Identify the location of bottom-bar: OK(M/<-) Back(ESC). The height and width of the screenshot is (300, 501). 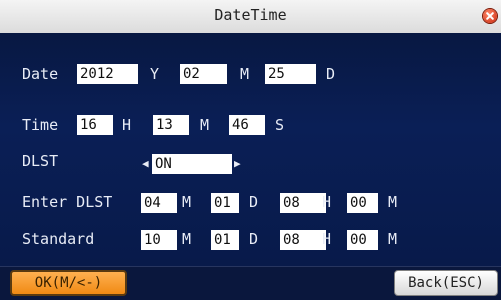
(250, 283).